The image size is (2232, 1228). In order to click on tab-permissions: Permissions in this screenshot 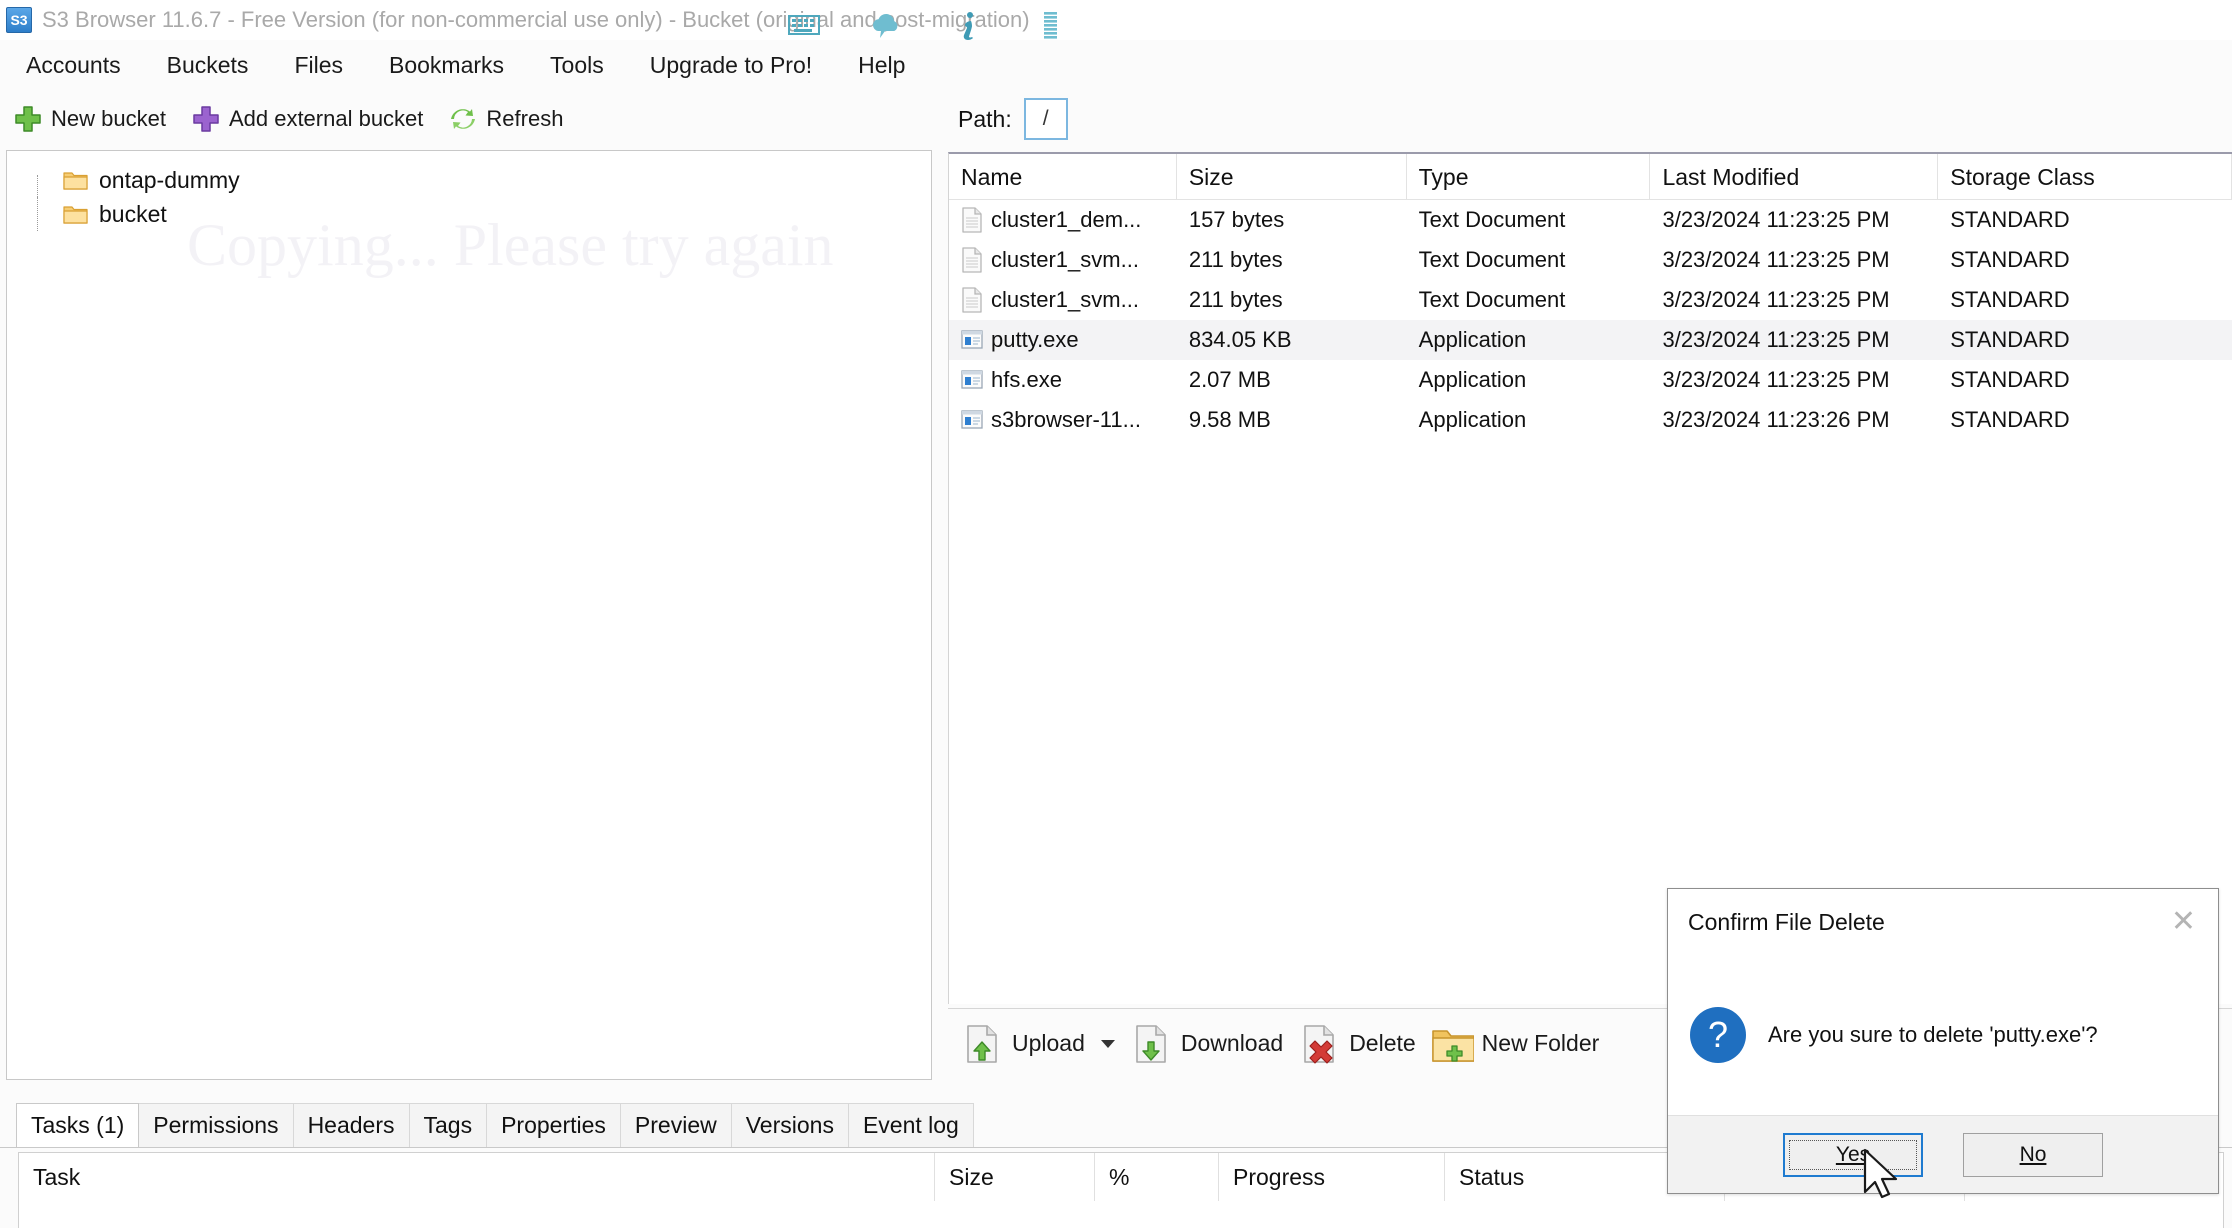, I will do `click(216, 1125)`.